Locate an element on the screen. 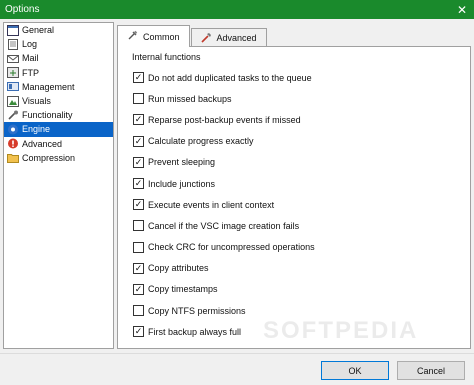 Image resolution: width=474 pixels, height=385 pixels. option-row: ✓ Copy timestamps is located at coordinates (224, 289).